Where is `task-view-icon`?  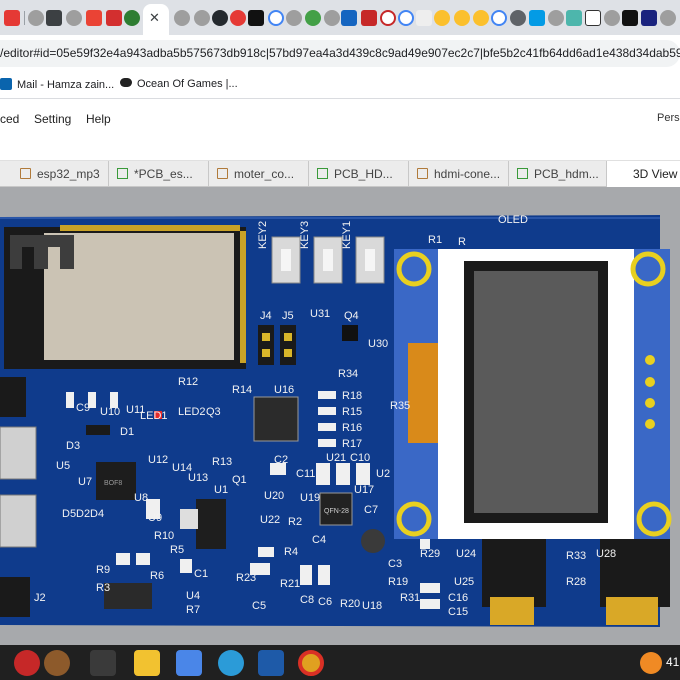
task-view-icon is located at coordinates (103, 663).